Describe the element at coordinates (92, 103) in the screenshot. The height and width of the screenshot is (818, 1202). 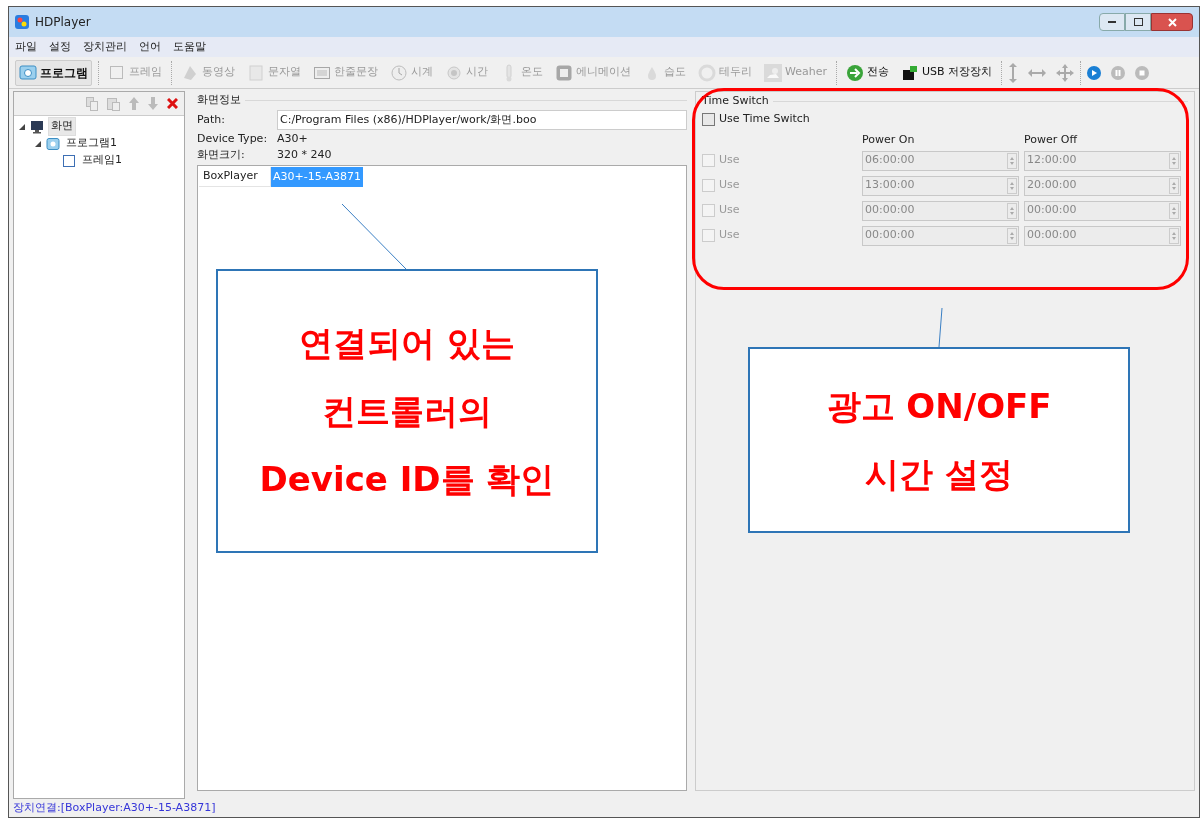
I see `copy-icon` at that location.